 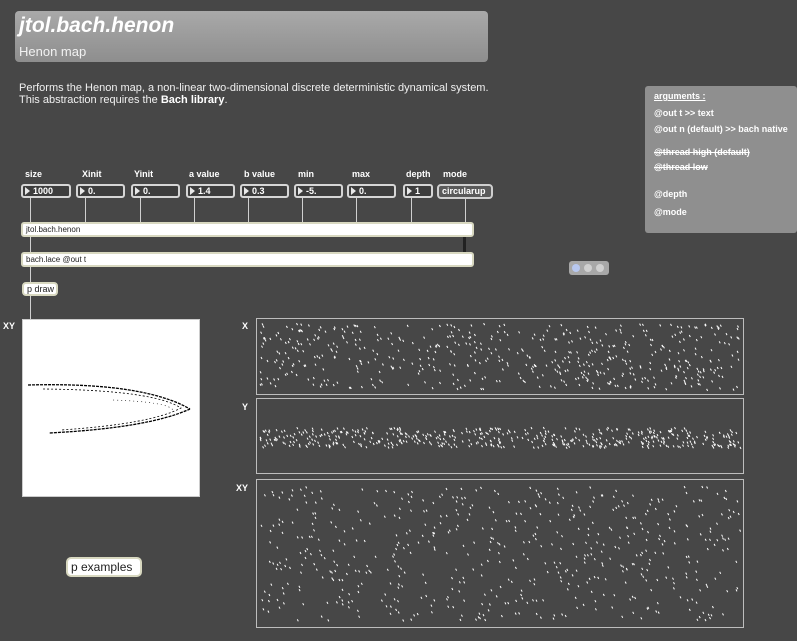 What do you see at coordinates (193, 100) in the screenshot?
I see `bach-library-link: Bach library` at bounding box center [193, 100].